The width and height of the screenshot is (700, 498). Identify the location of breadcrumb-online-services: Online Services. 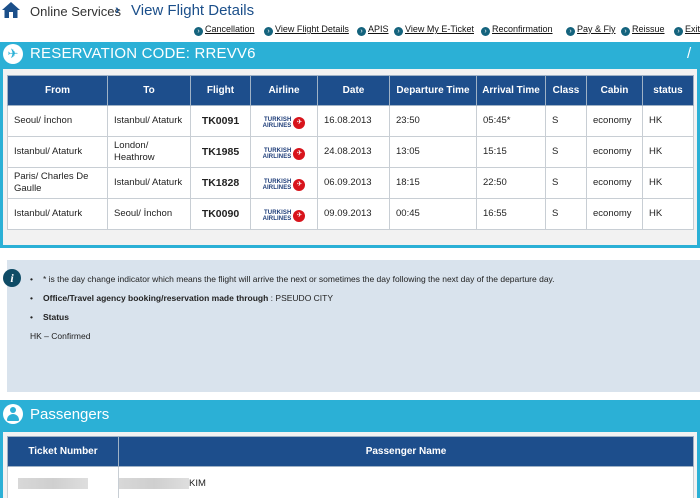
(75, 11).